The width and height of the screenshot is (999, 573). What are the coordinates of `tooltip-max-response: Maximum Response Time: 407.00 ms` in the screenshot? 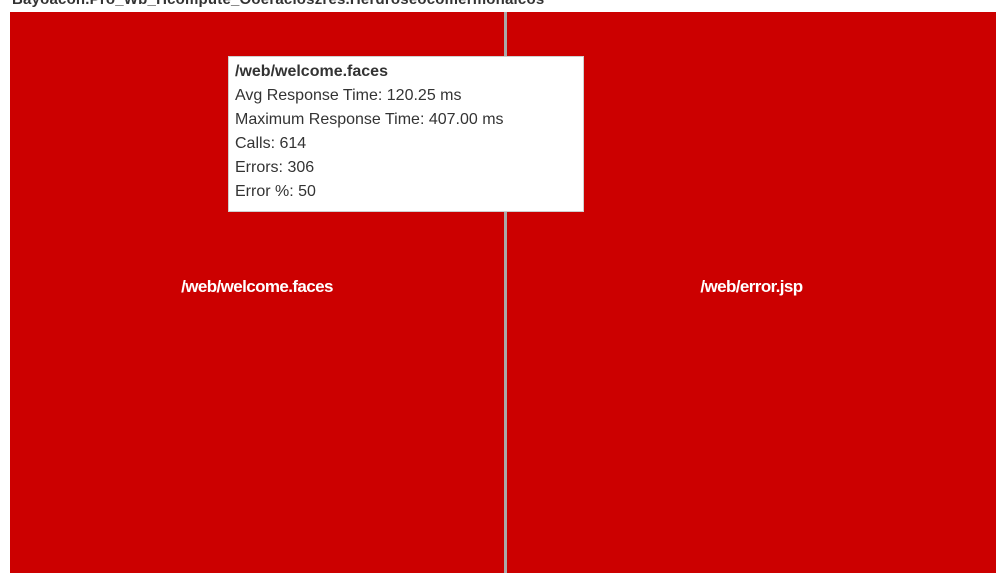 It's located at (369, 119).